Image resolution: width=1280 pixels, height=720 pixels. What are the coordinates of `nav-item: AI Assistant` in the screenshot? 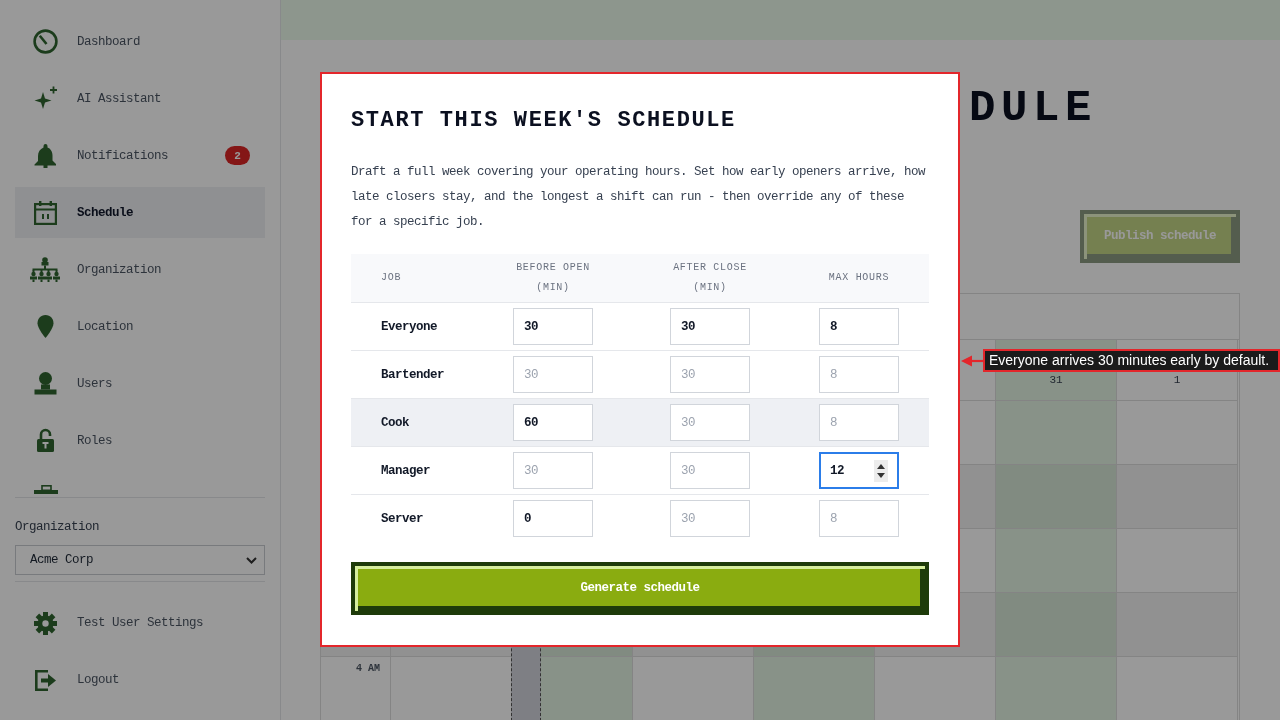 It's located at (140, 98).